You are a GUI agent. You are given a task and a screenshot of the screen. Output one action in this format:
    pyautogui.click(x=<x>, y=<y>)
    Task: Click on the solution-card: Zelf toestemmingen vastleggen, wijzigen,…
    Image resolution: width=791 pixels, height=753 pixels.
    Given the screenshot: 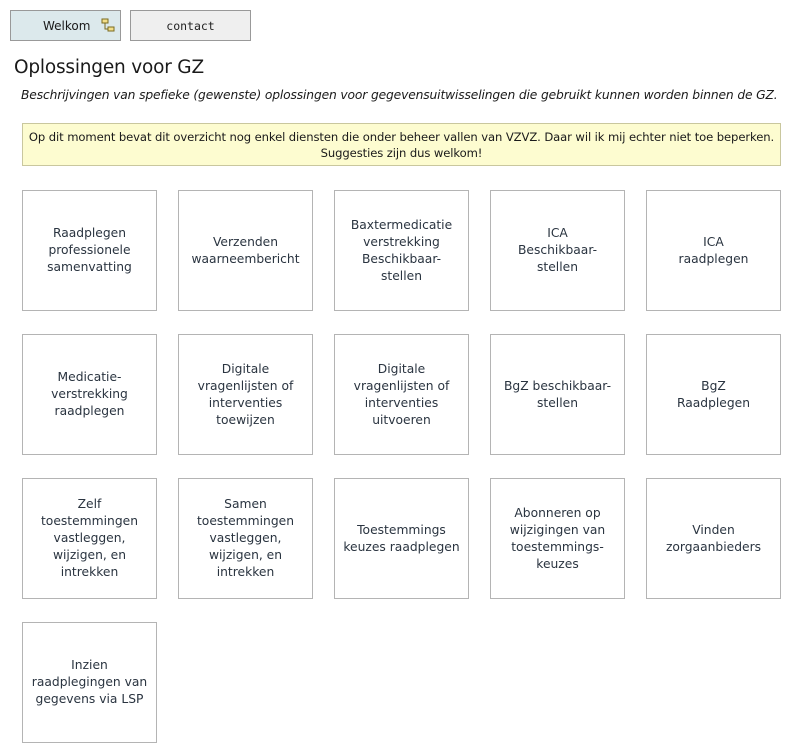 What is the action you would take?
    pyautogui.click(x=89, y=538)
    